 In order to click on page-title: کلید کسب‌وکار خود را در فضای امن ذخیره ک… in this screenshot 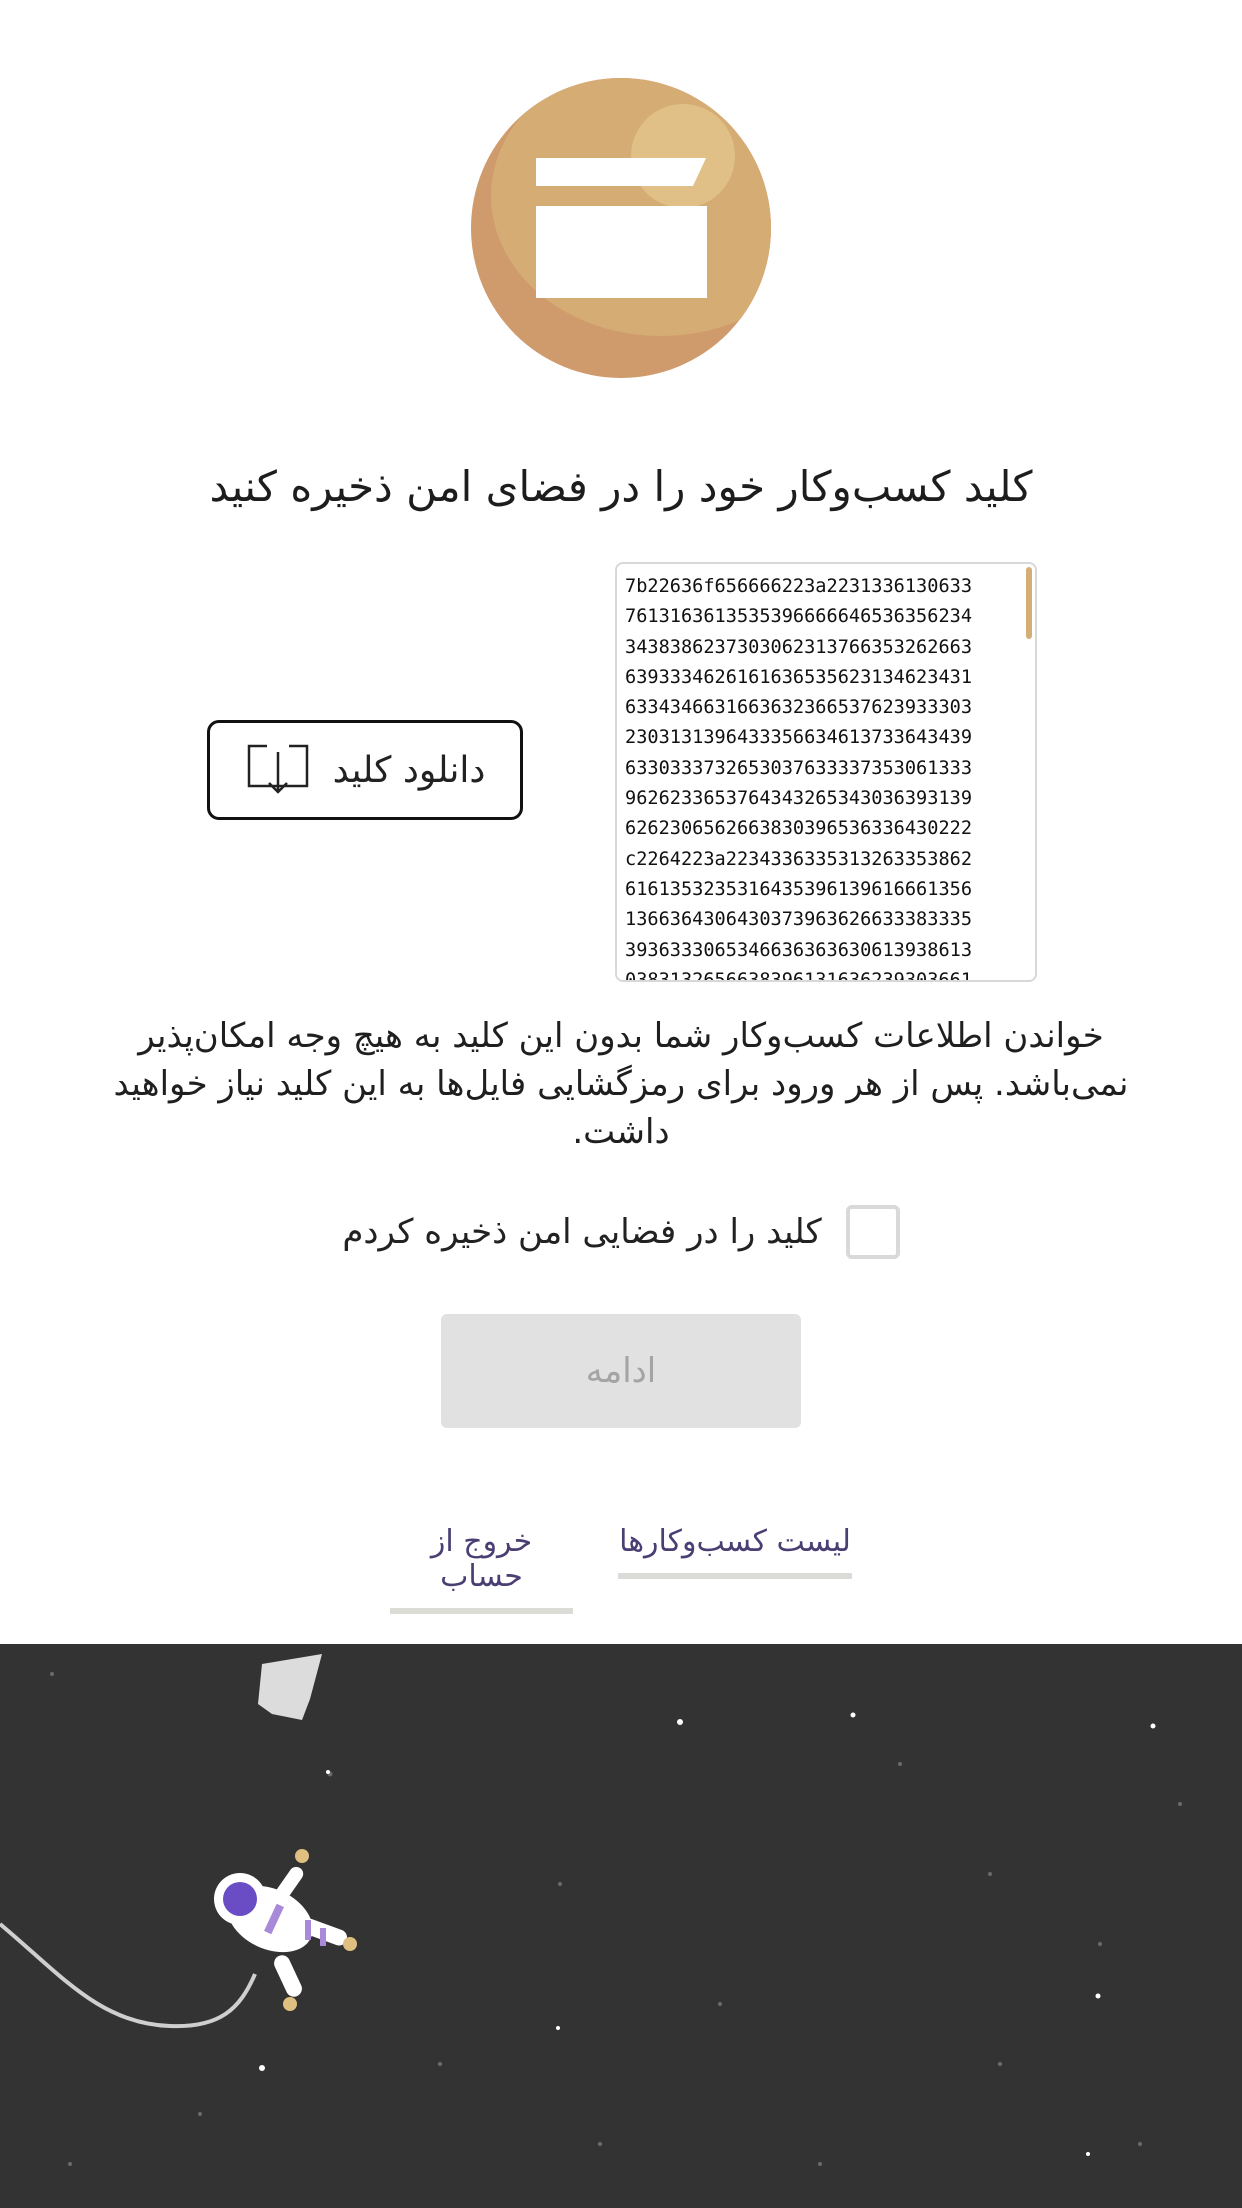, I will do `click(621, 486)`.